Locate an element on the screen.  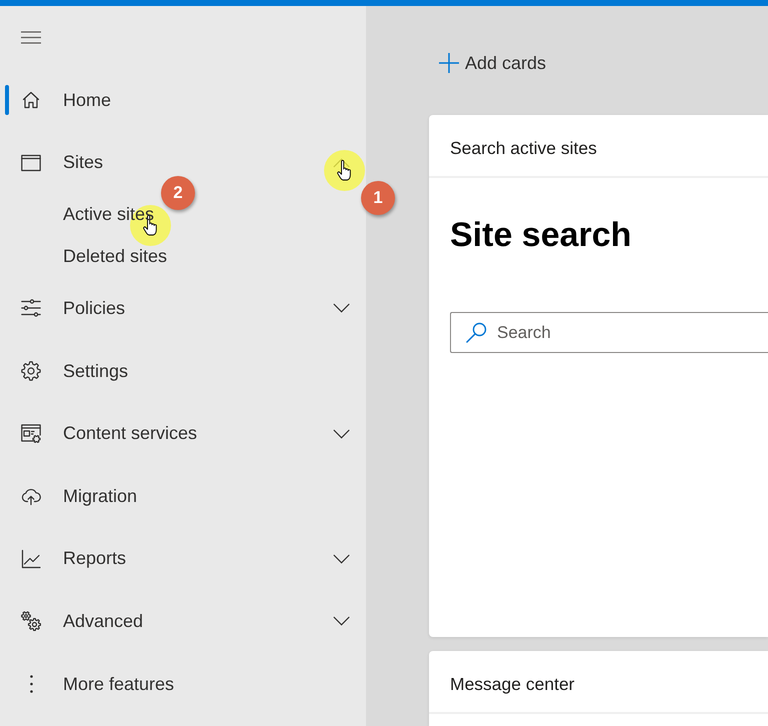
card-heading: Site search is located at coordinates (541, 235).